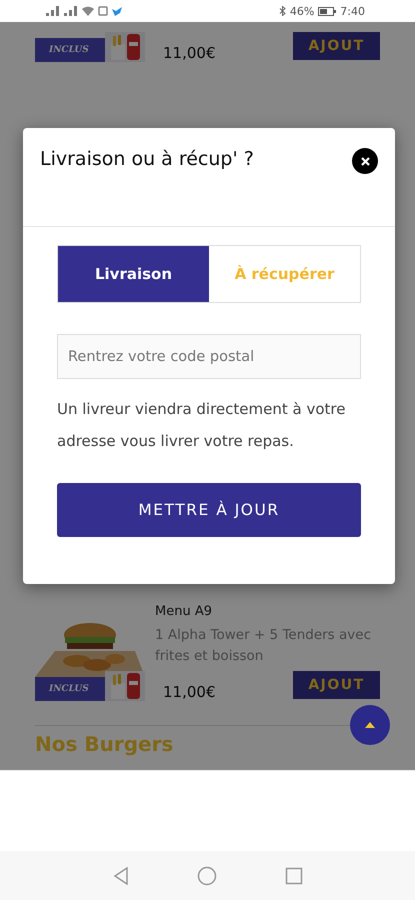 Image resolution: width=415 pixels, height=900 pixels. Describe the element at coordinates (293, 875) in the screenshot. I see `recents-icon` at that location.